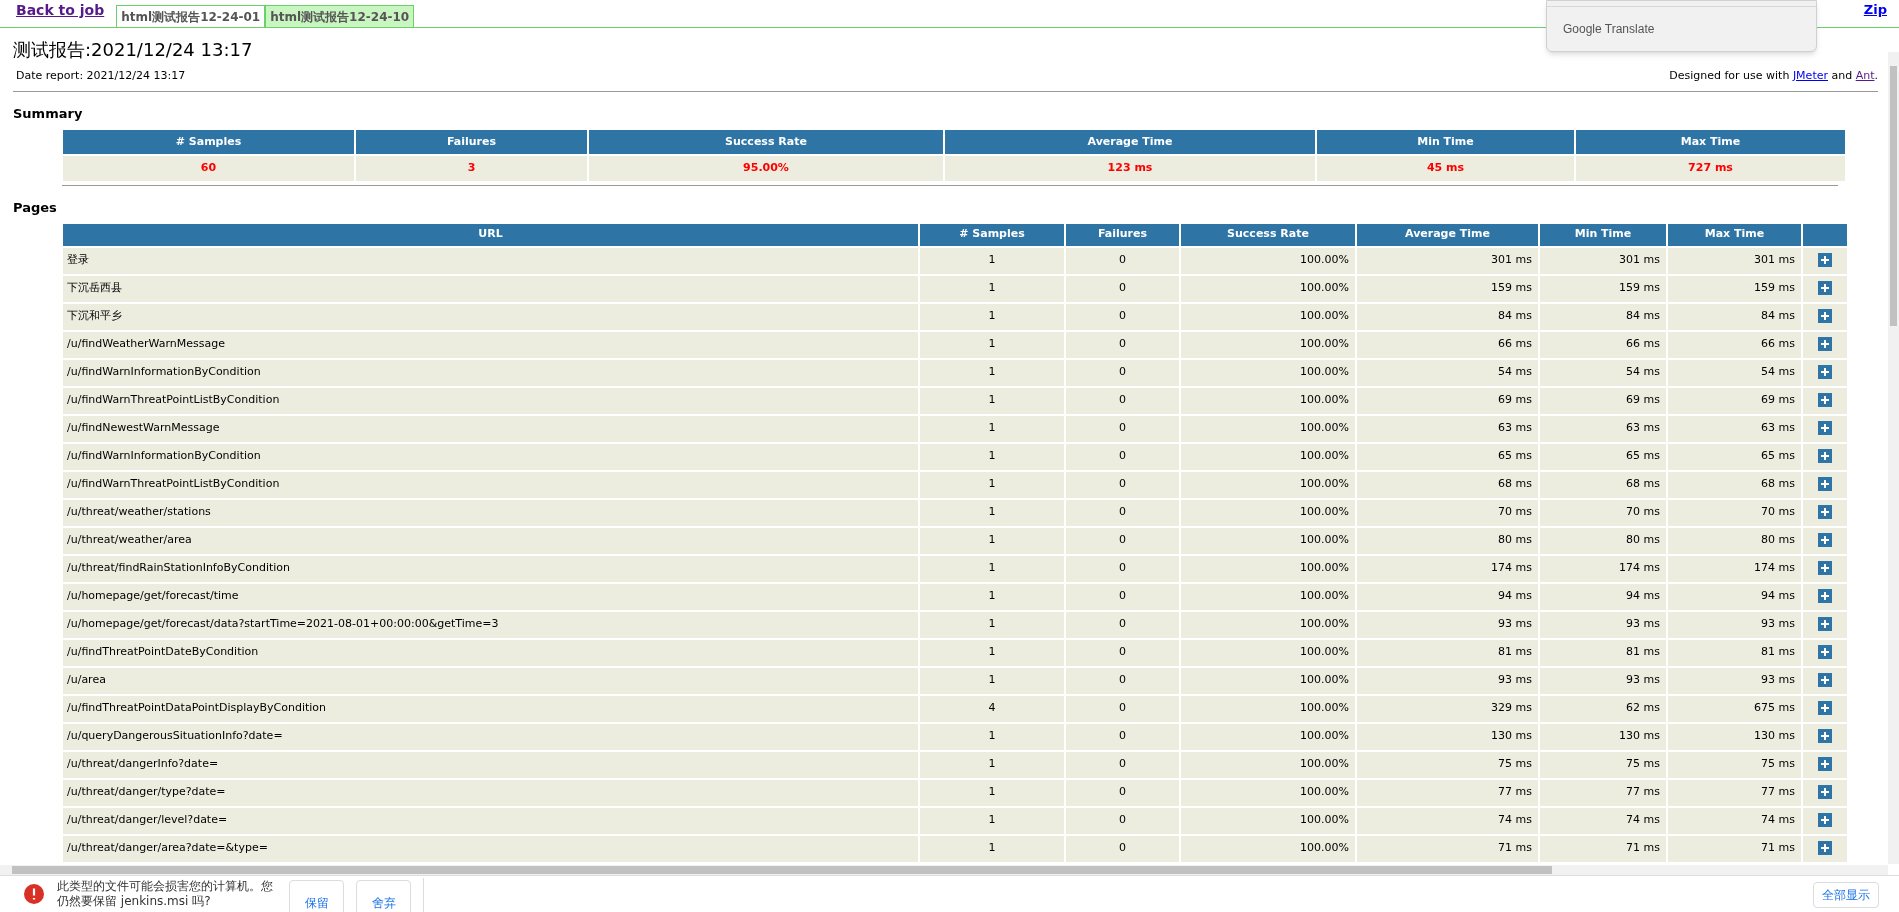 This screenshot has height=912, width=1899. What do you see at coordinates (1603, 288) in the screenshot?
I see `table-cell: 159 ms` at bounding box center [1603, 288].